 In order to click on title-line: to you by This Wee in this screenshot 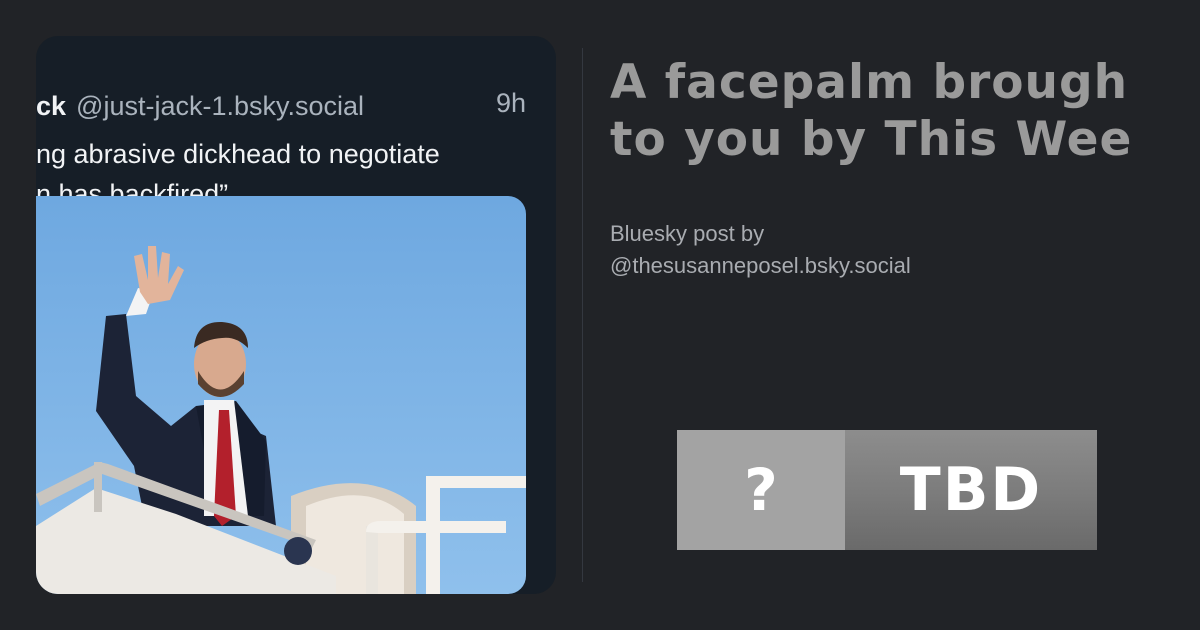, I will do `click(871, 139)`.